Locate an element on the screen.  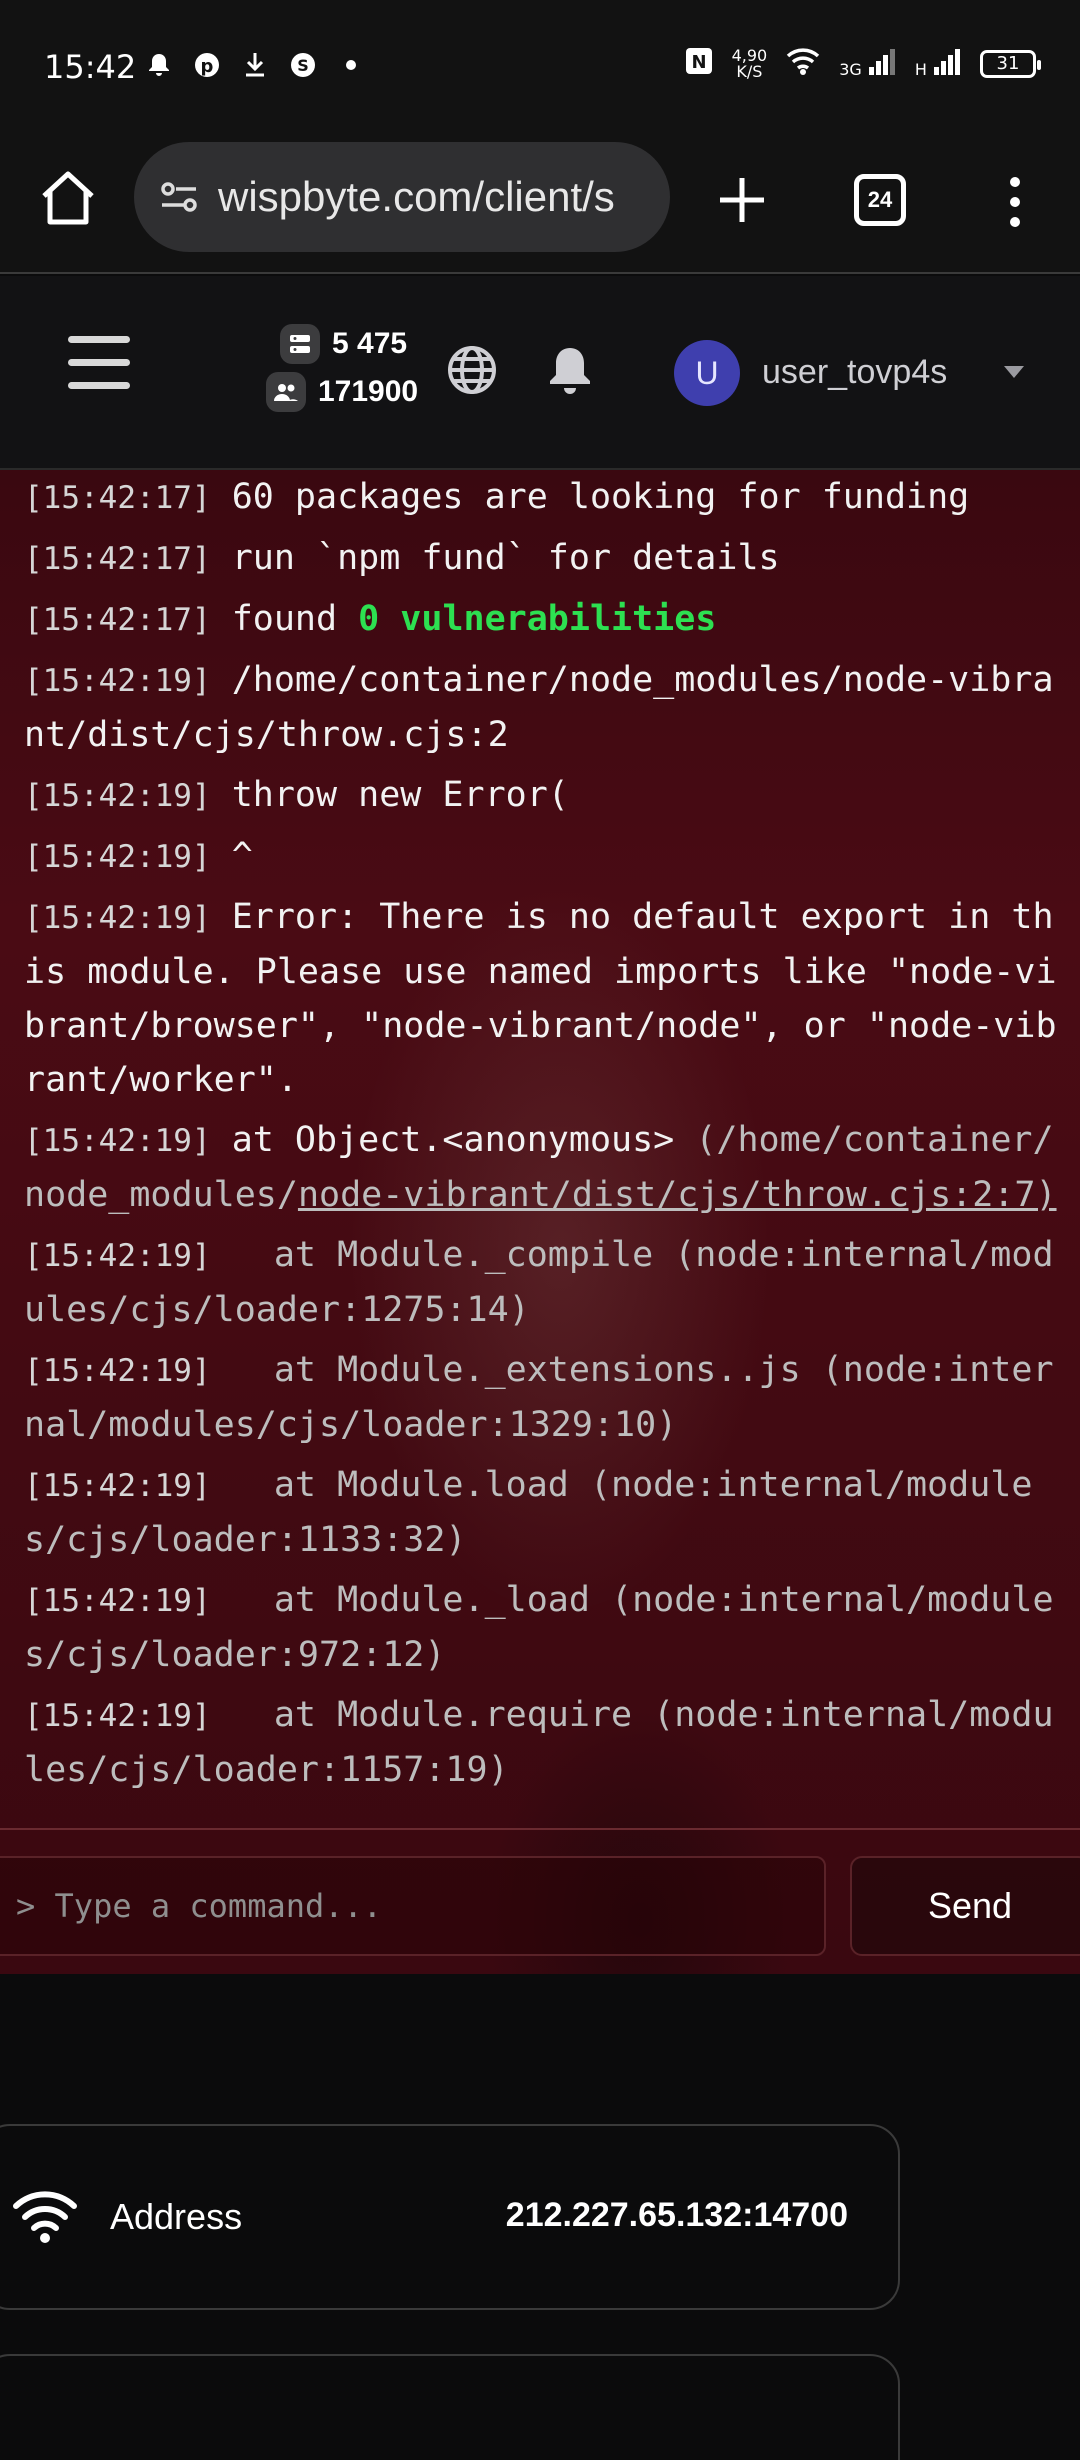
users-count: 171900 is located at coordinates (368, 391).